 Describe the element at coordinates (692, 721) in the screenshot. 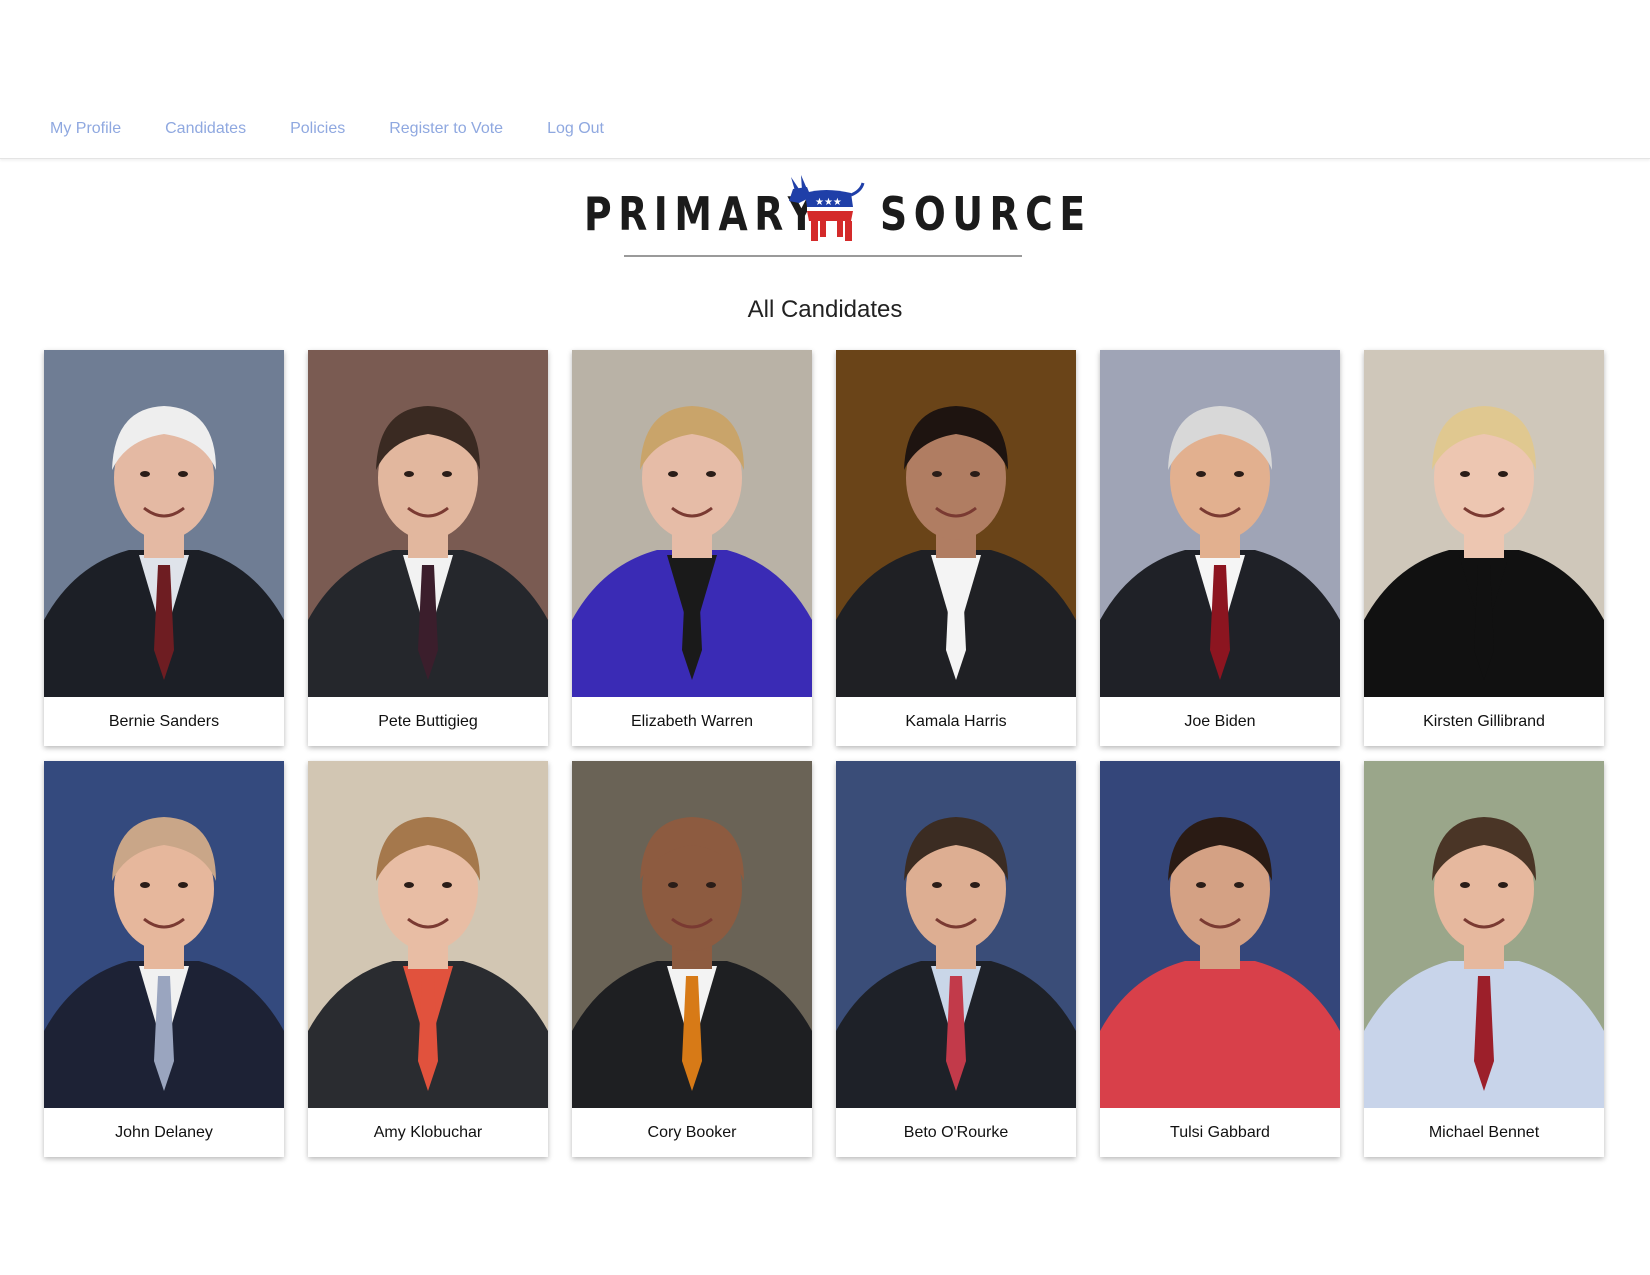

I see `candidate-name: Elizabeth Warren` at that location.